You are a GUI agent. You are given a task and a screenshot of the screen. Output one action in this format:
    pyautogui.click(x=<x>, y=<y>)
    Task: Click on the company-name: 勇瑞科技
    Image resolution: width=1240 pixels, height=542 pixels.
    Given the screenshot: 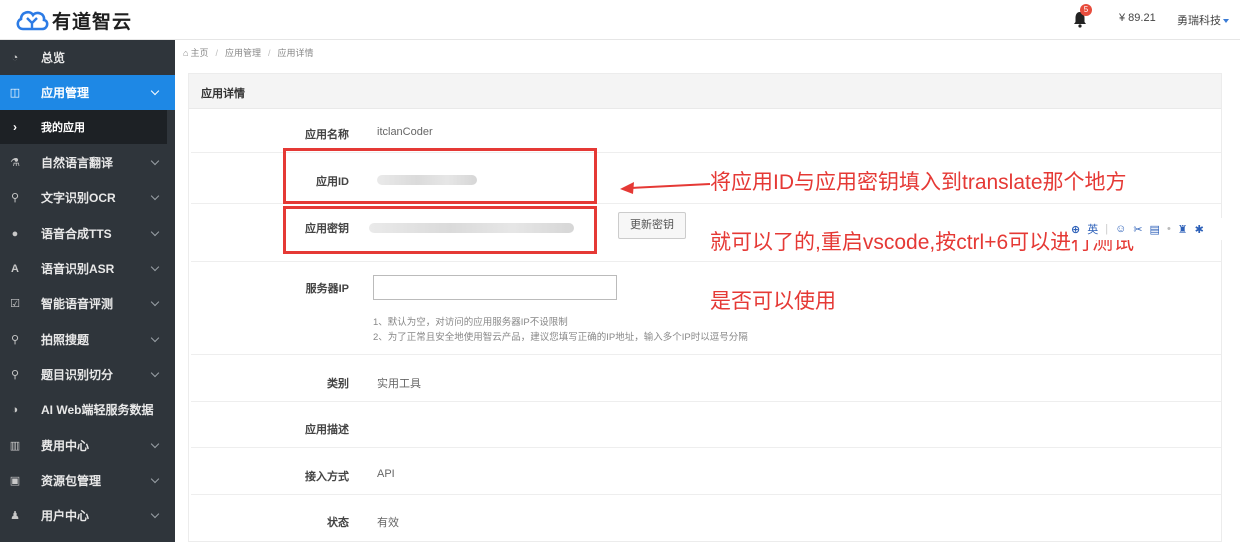 What is the action you would take?
    pyautogui.click(x=1199, y=21)
    